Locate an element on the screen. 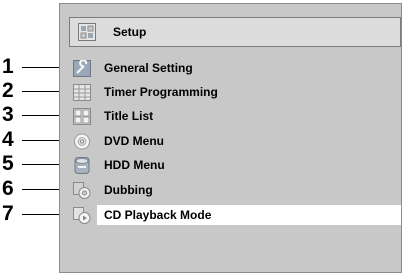 The width and height of the screenshot is (404, 277). menu-item-dvd-menu: DVD Menu is located at coordinates (237, 141).